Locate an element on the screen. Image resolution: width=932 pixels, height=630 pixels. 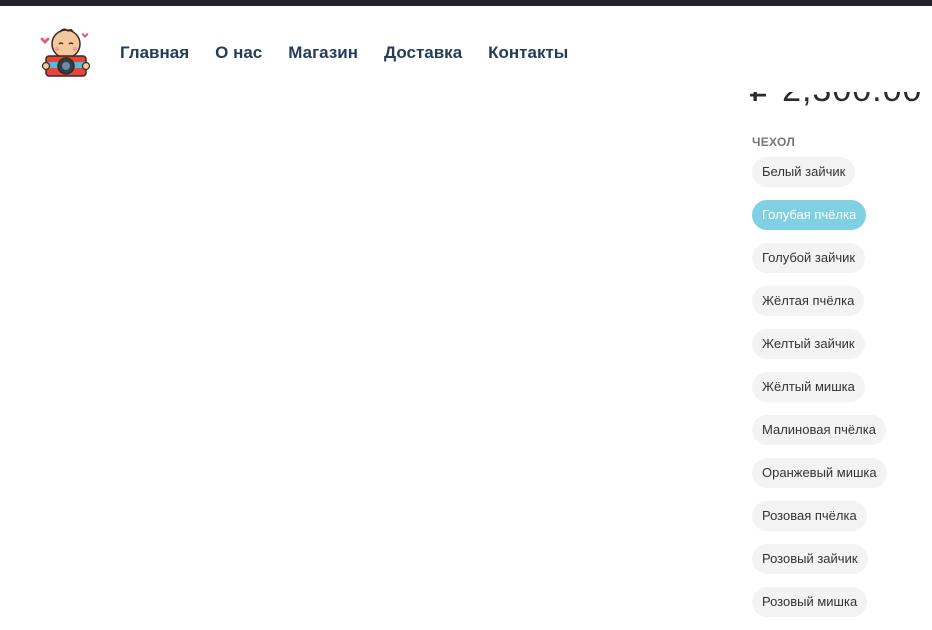
nav-item-contacts: Контакты is located at coordinates (528, 53).